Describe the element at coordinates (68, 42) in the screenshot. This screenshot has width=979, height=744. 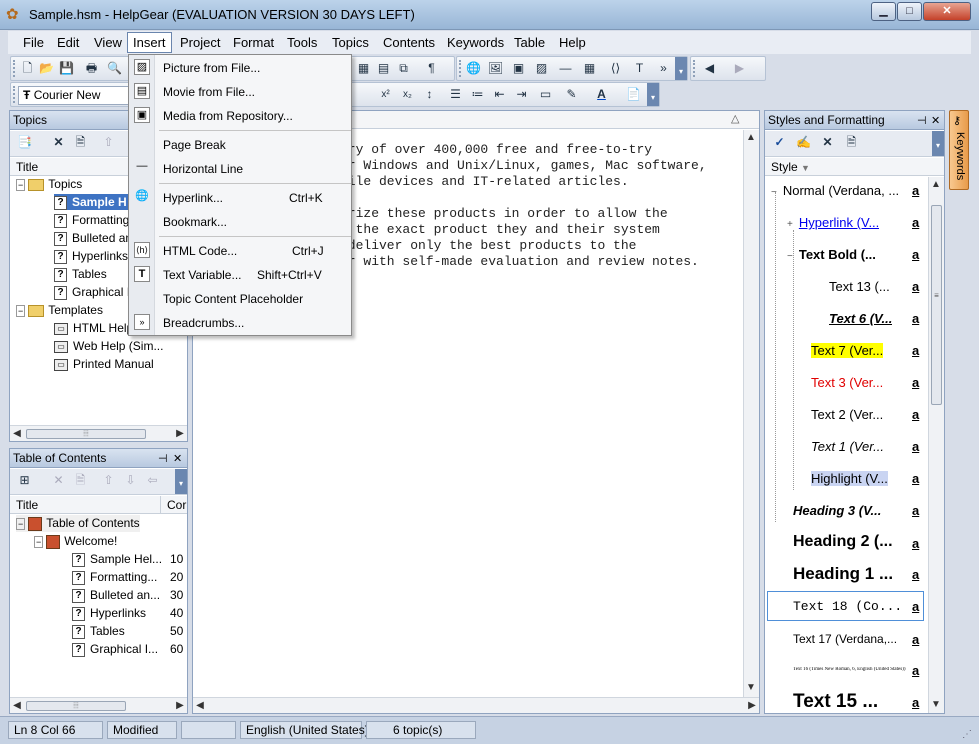
I see `menu-edit: Edit` at that location.